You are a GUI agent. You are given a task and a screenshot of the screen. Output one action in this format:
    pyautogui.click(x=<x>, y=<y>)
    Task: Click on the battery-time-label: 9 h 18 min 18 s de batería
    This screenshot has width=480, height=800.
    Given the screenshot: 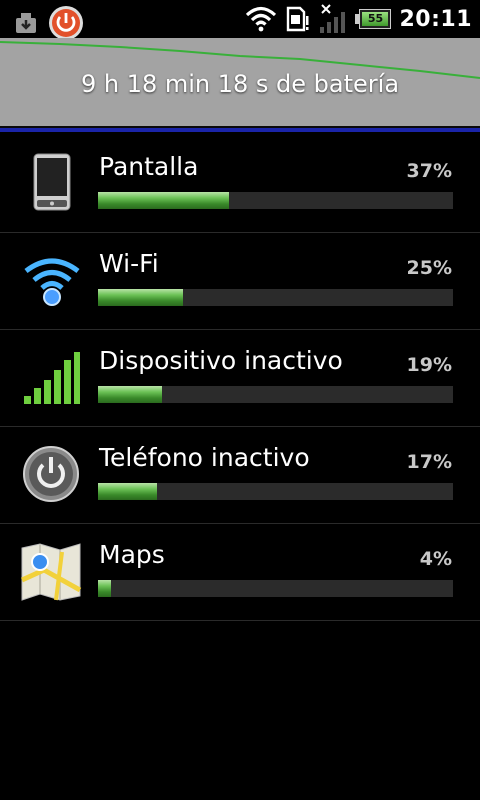 What is the action you would take?
    pyautogui.click(x=240, y=84)
    